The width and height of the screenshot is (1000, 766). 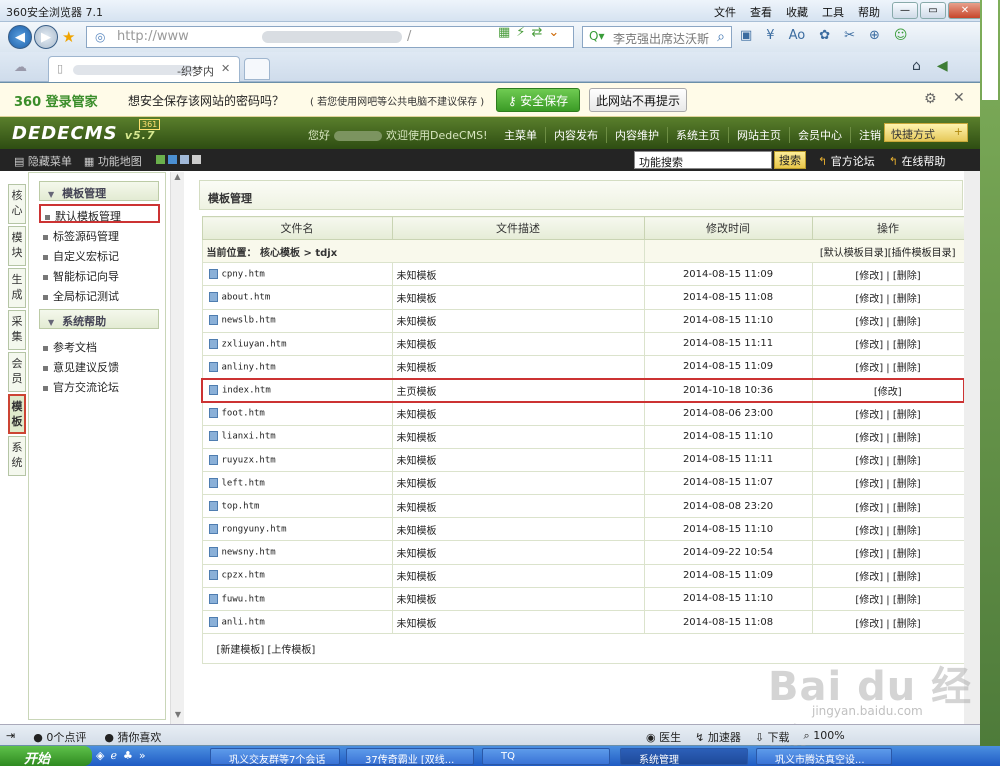 I want to click on money-icon: ¥, so click(x=770, y=35).